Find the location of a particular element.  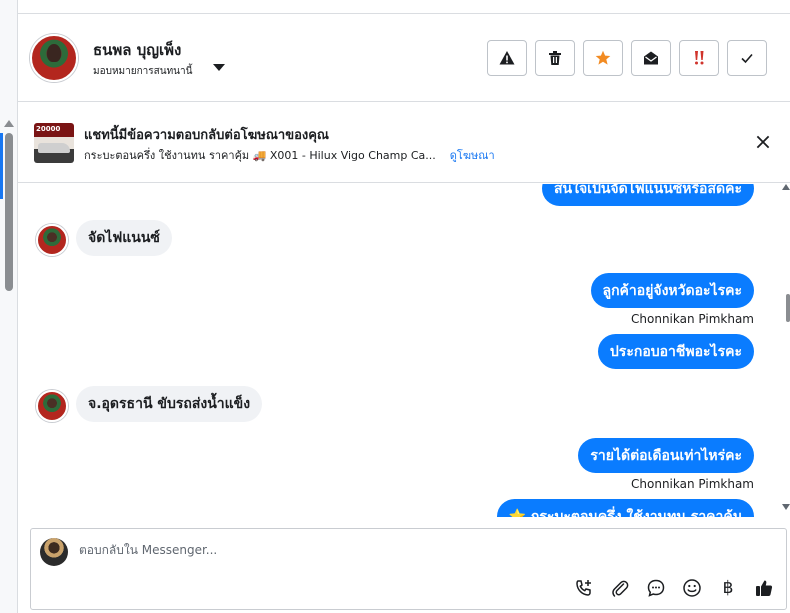

assign-dropdown-caret-icon is located at coordinates (219, 67).